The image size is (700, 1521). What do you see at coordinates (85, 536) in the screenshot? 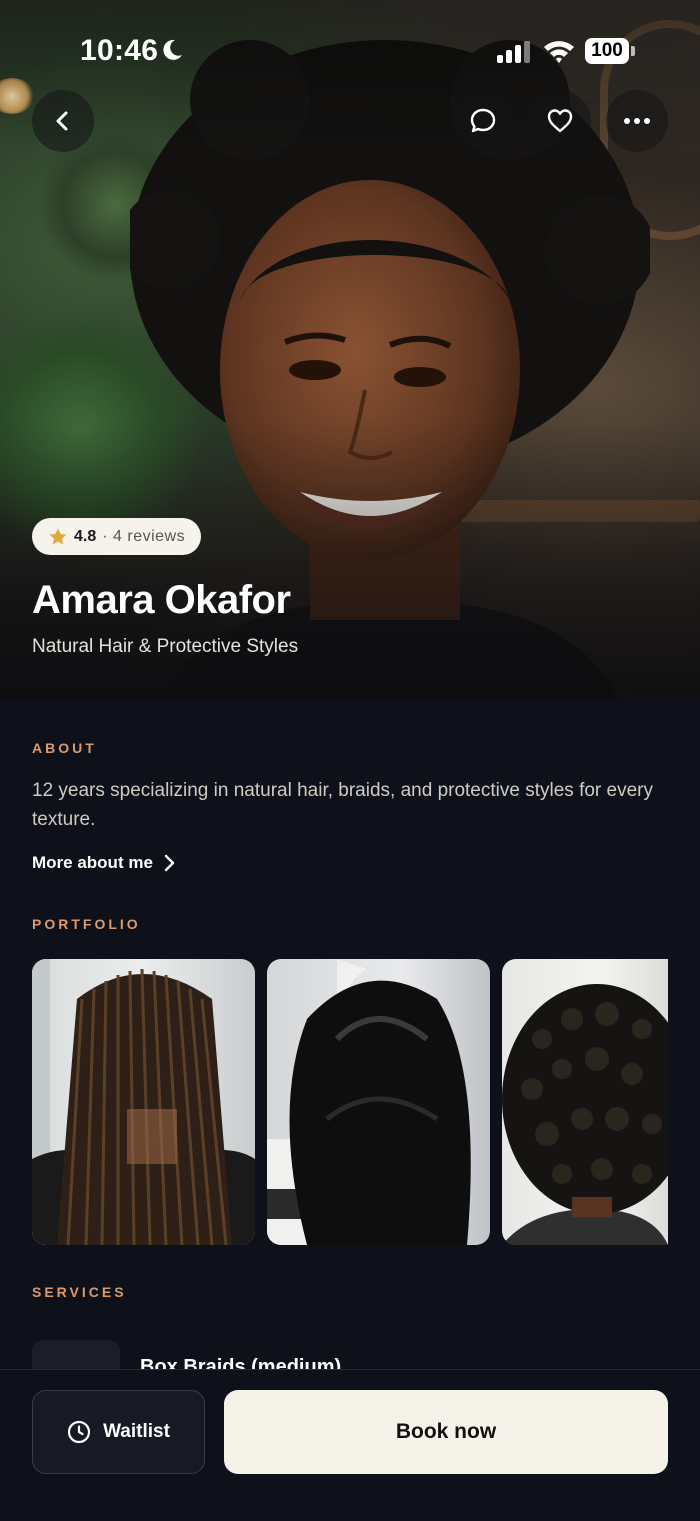
I see `rating-score: 4.8` at bounding box center [85, 536].